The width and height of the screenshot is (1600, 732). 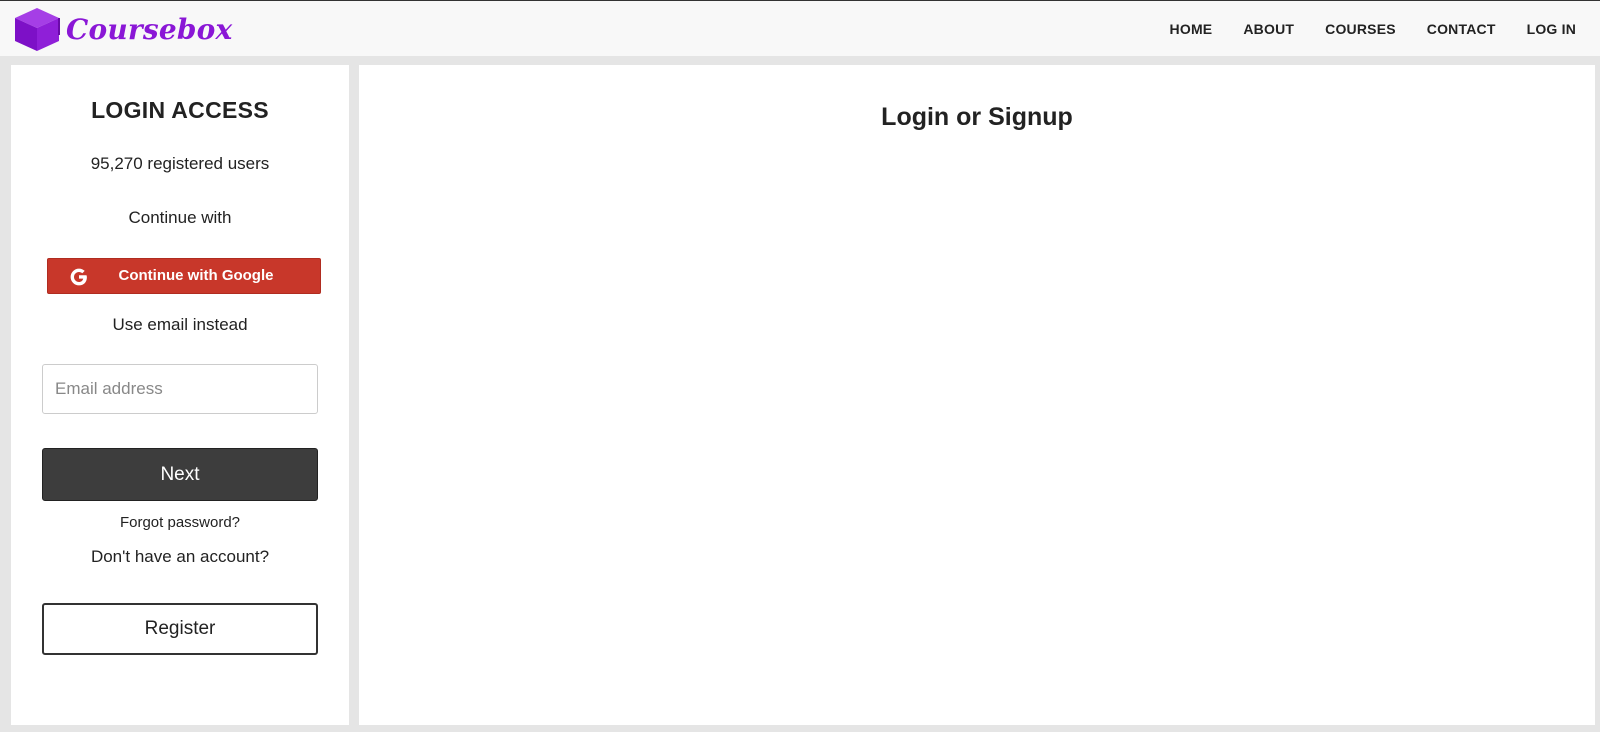 I want to click on google-button-label: Continue with Google, so click(x=196, y=275).